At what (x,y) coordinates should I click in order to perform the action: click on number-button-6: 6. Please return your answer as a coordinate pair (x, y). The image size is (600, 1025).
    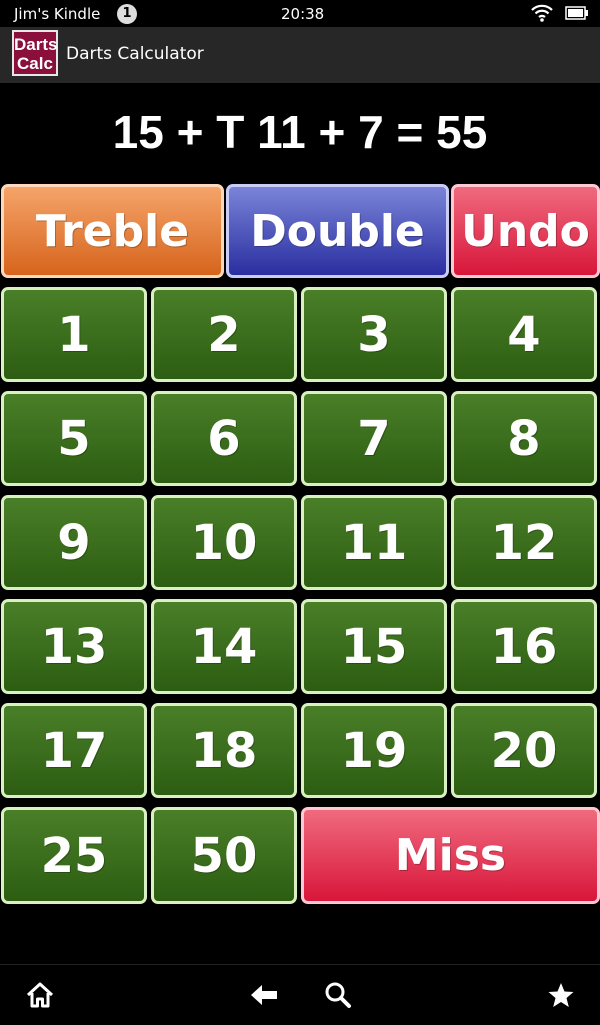
    Looking at the image, I should click on (224, 438).